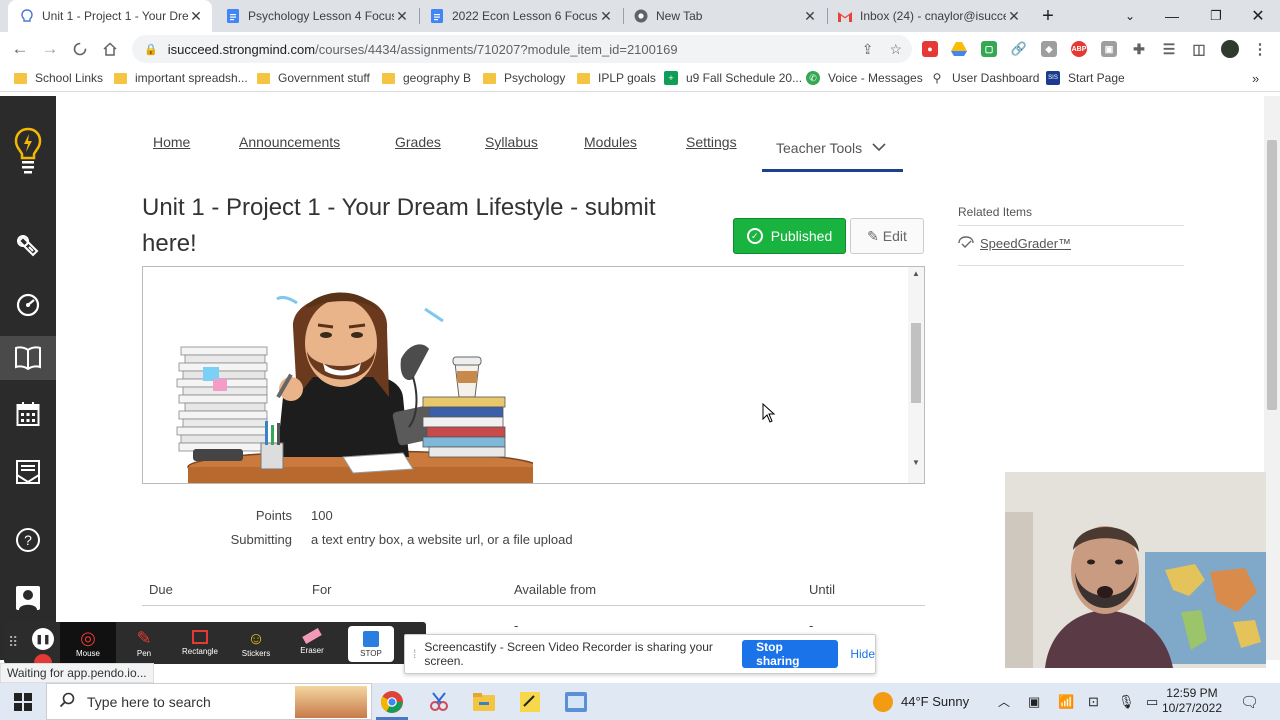 This screenshot has height=720, width=1280. What do you see at coordinates (1272, 275) in the screenshot?
I see `page-scroll-thumb` at bounding box center [1272, 275].